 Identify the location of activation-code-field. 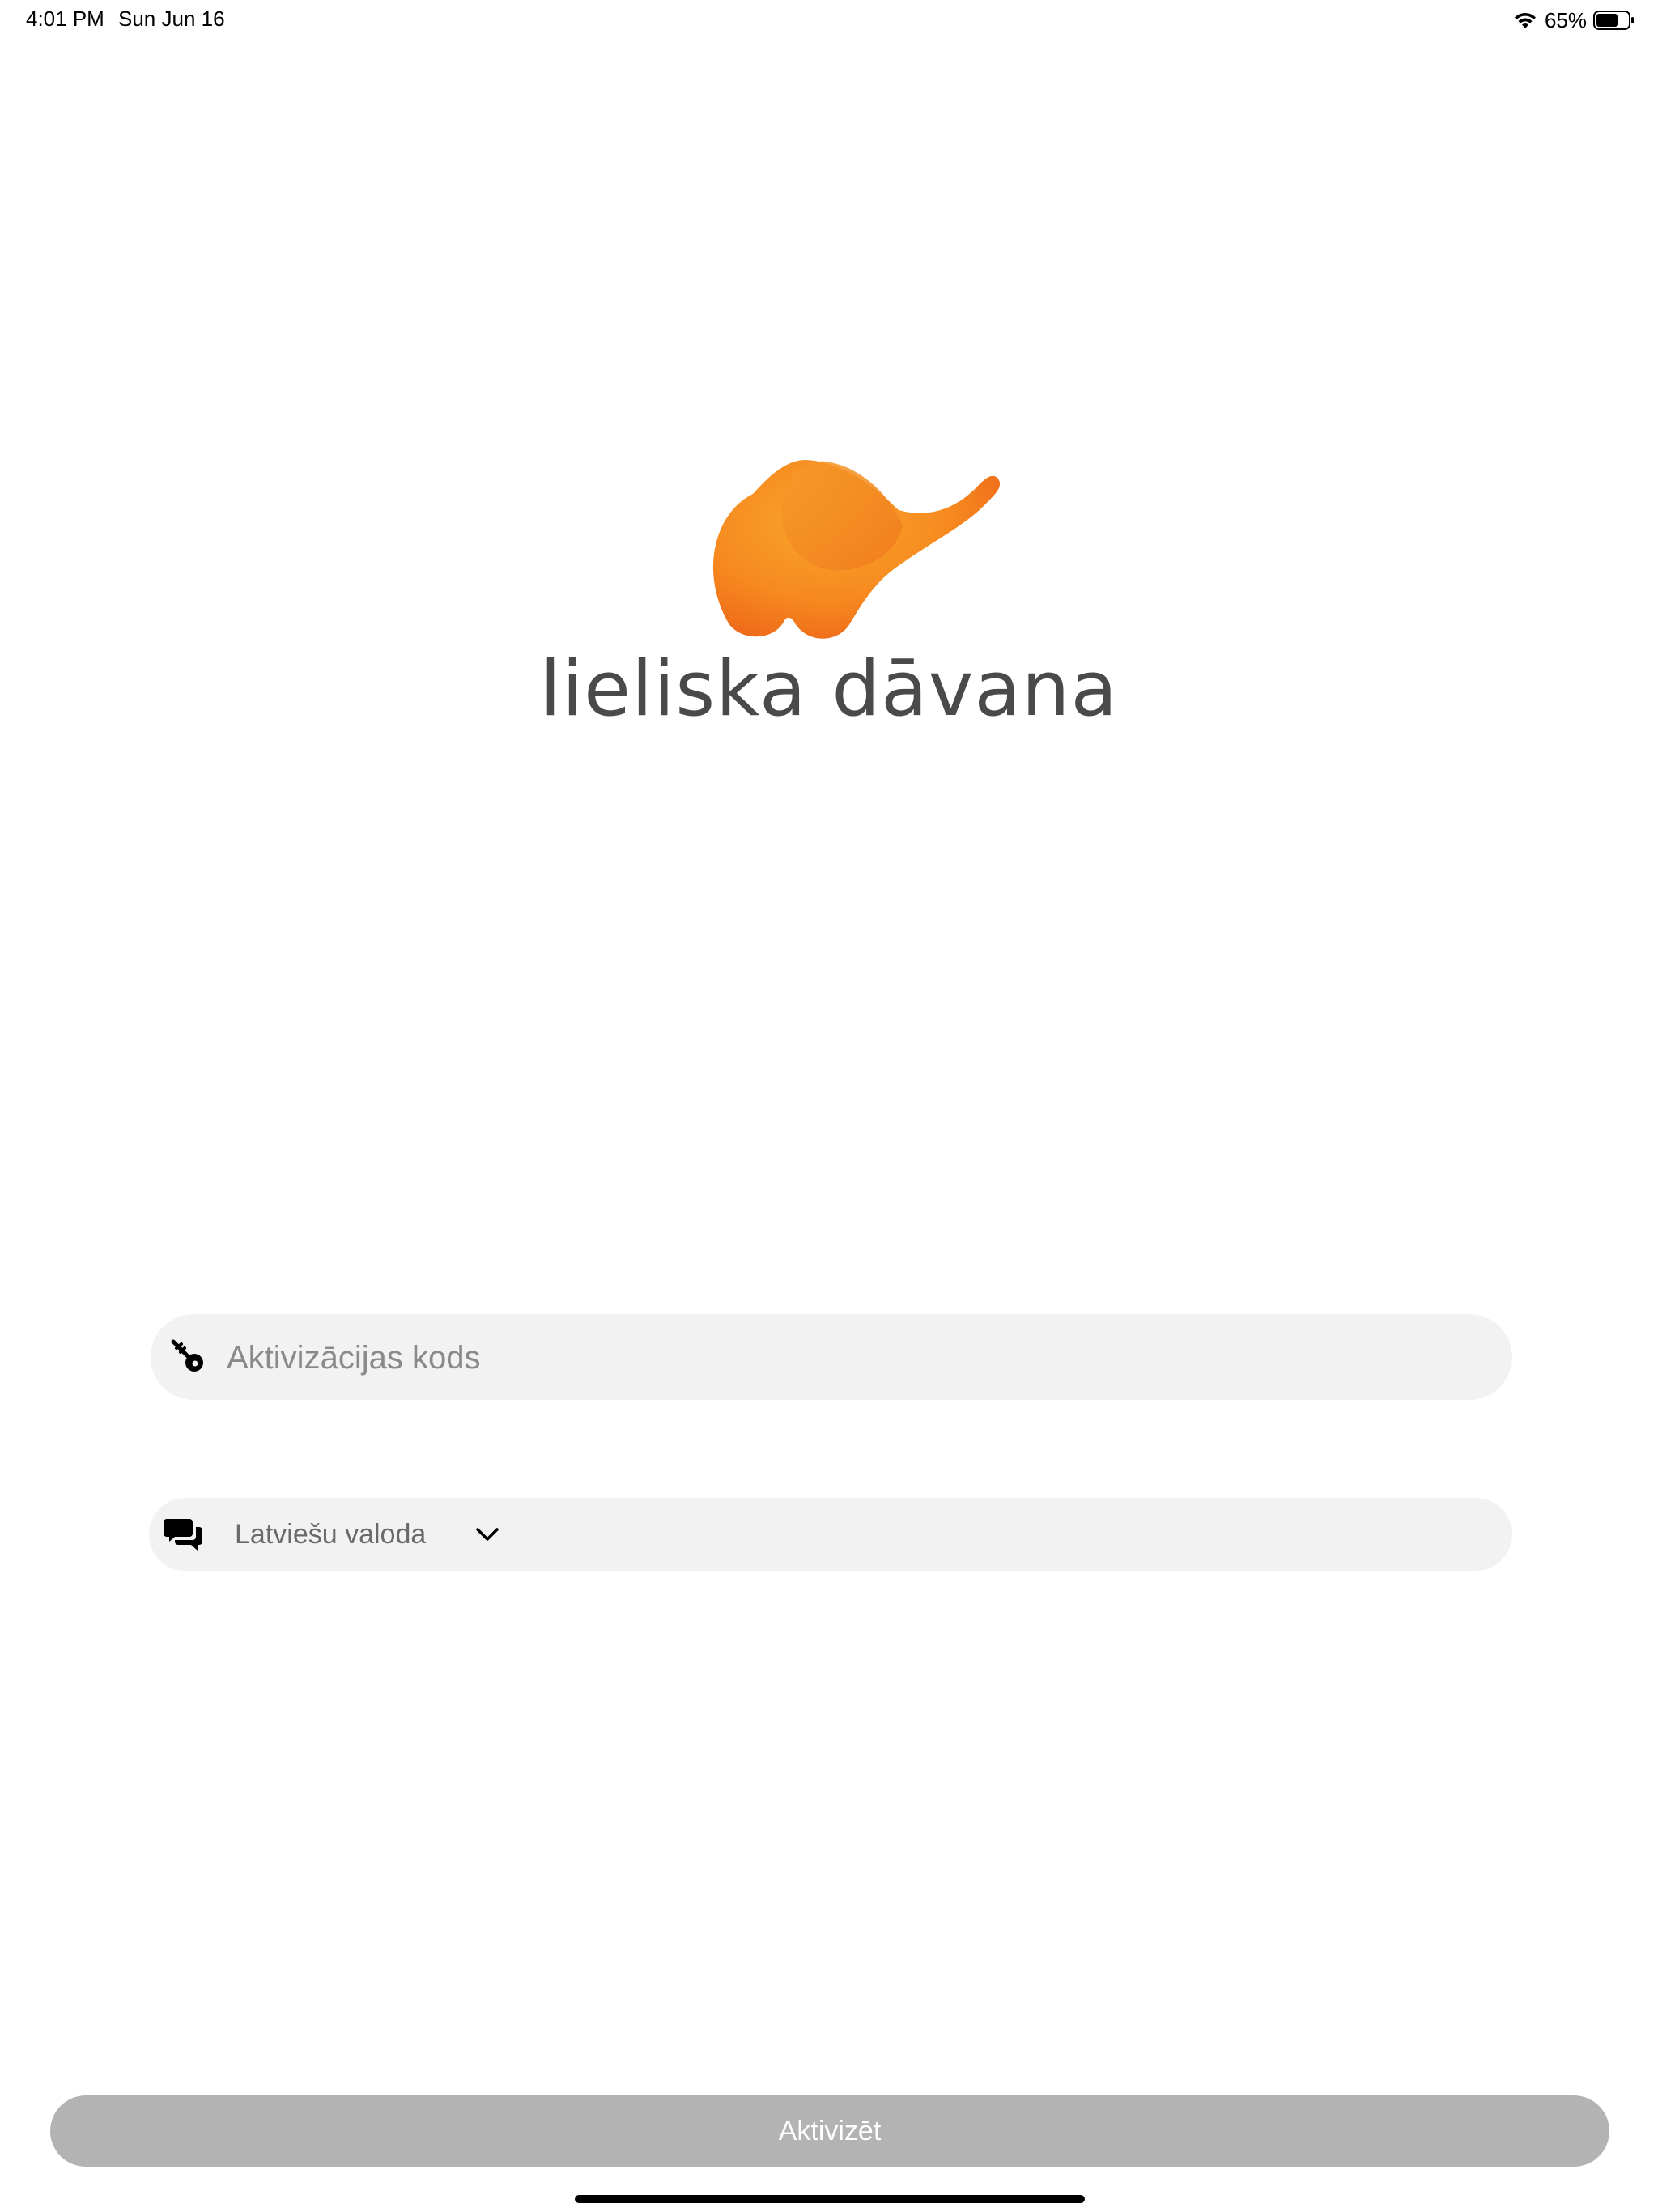
(831, 1358).